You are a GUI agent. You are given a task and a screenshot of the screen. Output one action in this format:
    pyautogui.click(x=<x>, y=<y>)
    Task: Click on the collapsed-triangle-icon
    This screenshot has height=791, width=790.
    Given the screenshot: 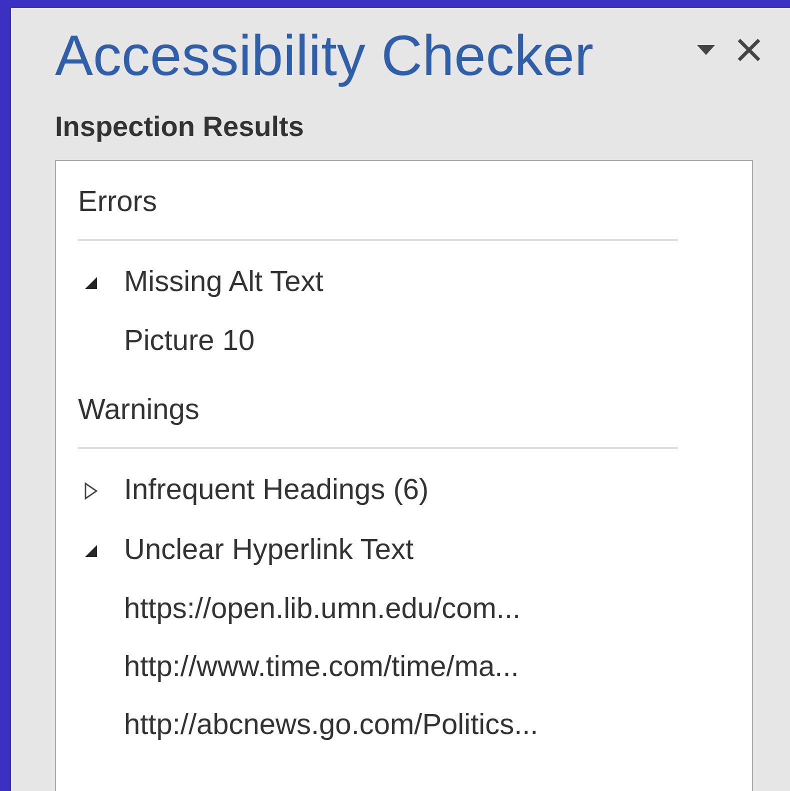 What is the action you would take?
    pyautogui.click(x=91, y=491)
    